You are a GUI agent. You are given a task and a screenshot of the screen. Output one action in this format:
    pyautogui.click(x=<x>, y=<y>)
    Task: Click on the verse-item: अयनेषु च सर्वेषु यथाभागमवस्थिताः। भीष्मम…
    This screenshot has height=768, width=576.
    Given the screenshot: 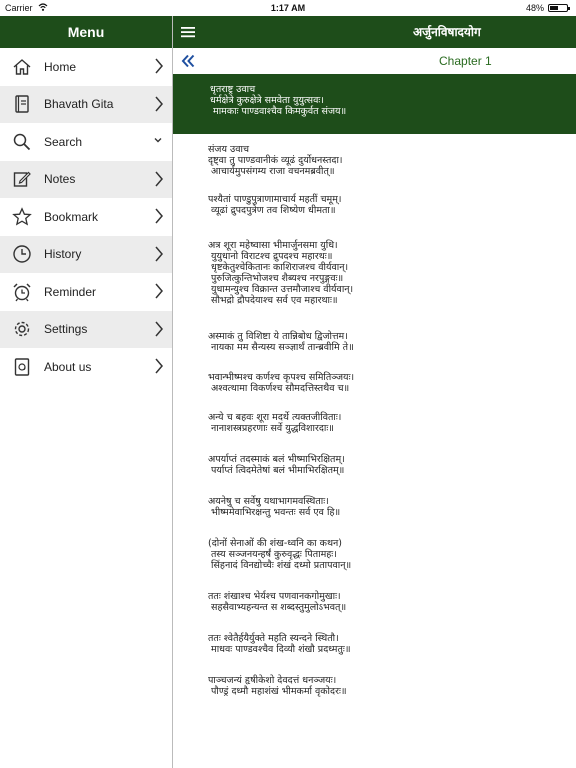 What is the action you would take?
    pyautogui.click(x=374, y=507)
    